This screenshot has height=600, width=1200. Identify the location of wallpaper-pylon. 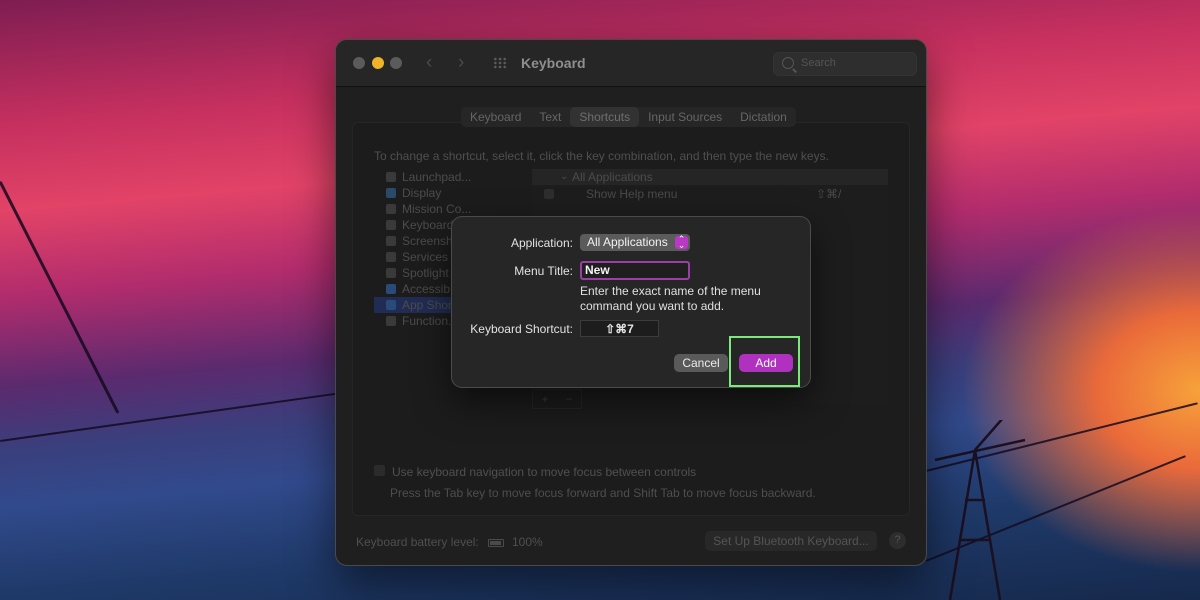
(980, 510).